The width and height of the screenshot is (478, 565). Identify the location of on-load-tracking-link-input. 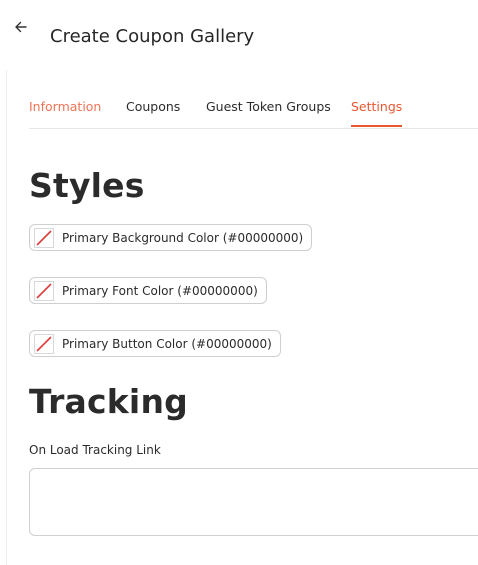
(253, 502).